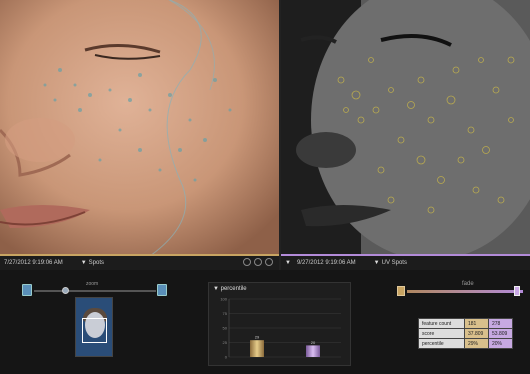 The width and height of the screenshot is (530, 374). What do you see at coordinates (476, 343) in the screenshot?
I see `stat-value-spots: 29%` at bounding box center [476, 343].